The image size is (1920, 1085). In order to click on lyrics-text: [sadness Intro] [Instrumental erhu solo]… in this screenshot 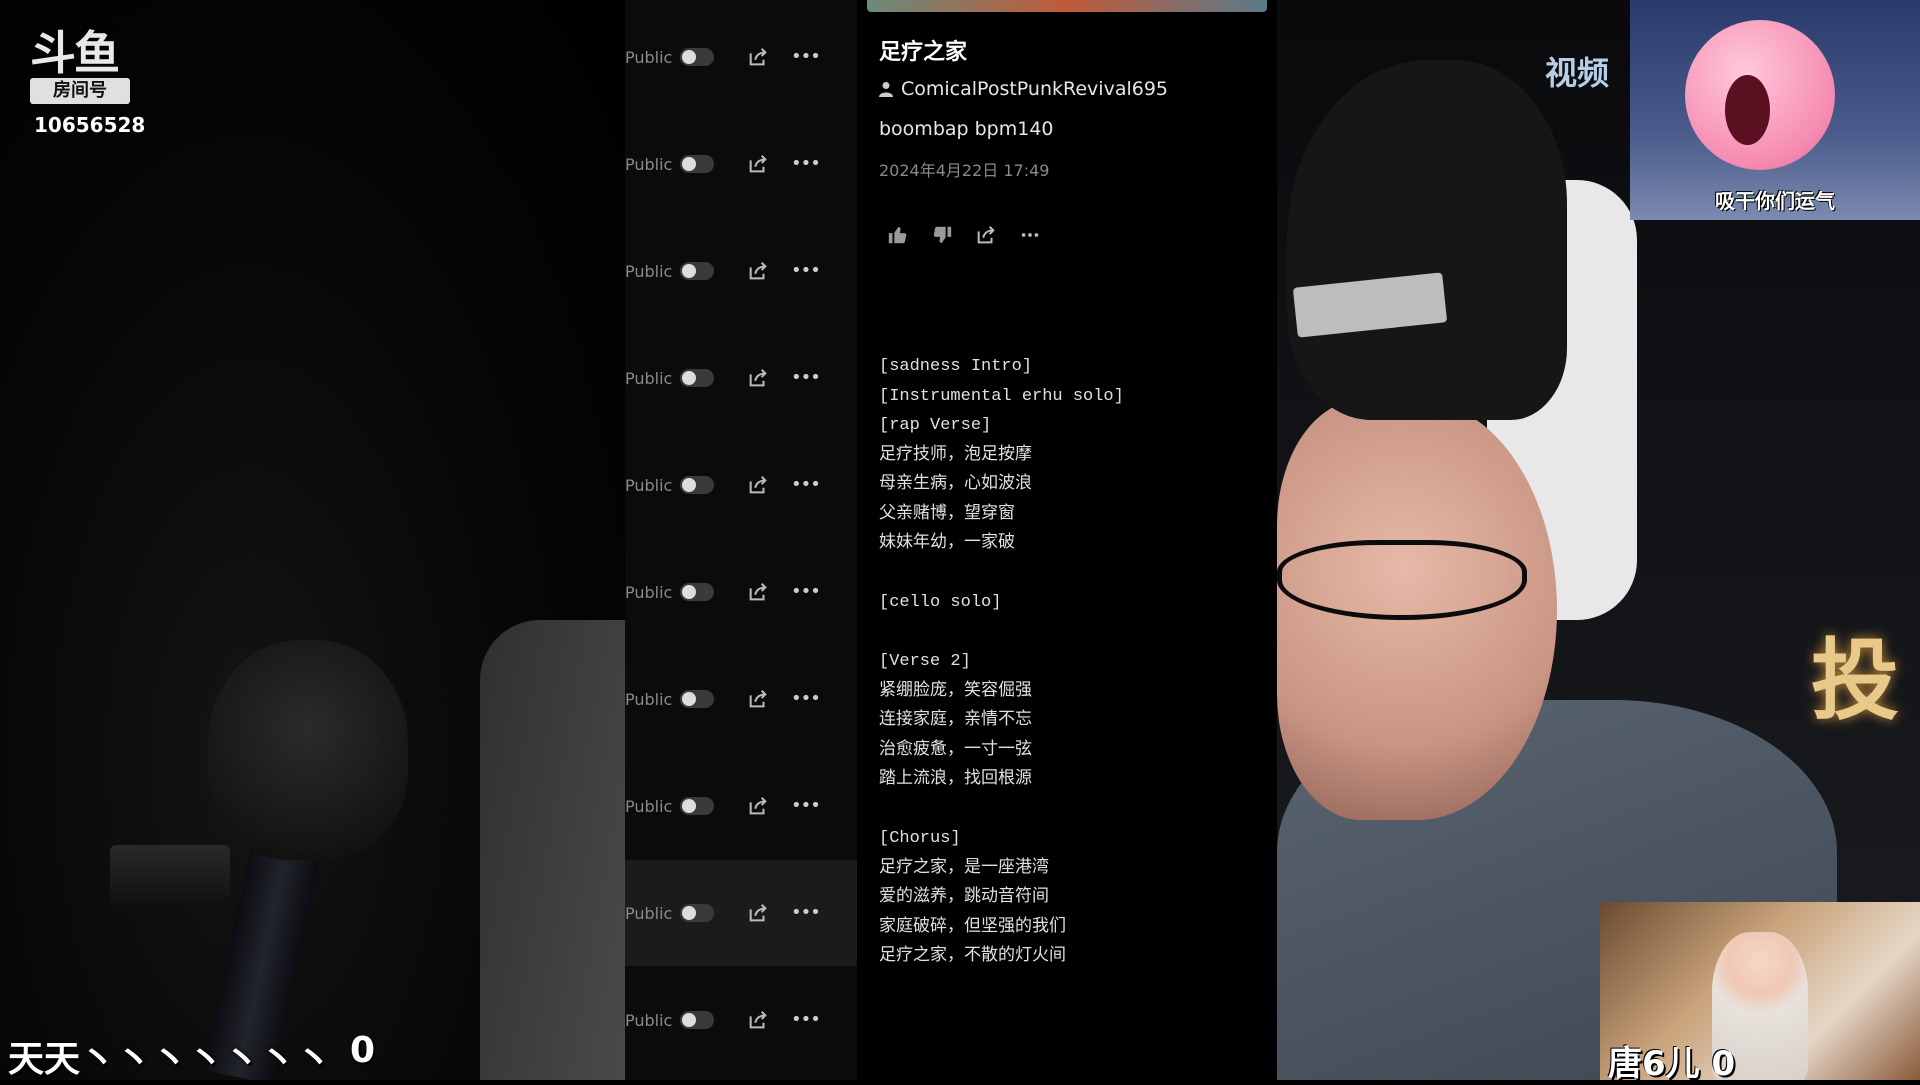, I will do `click(1001, 661)`.